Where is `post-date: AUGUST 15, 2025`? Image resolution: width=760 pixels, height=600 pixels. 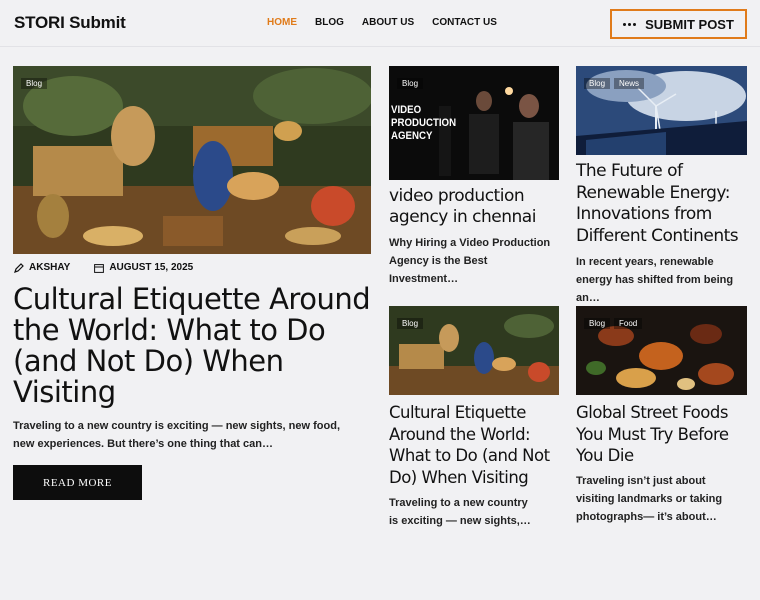
post-date: AUGUST 15, 2025 is located at coordinates (151, 267).